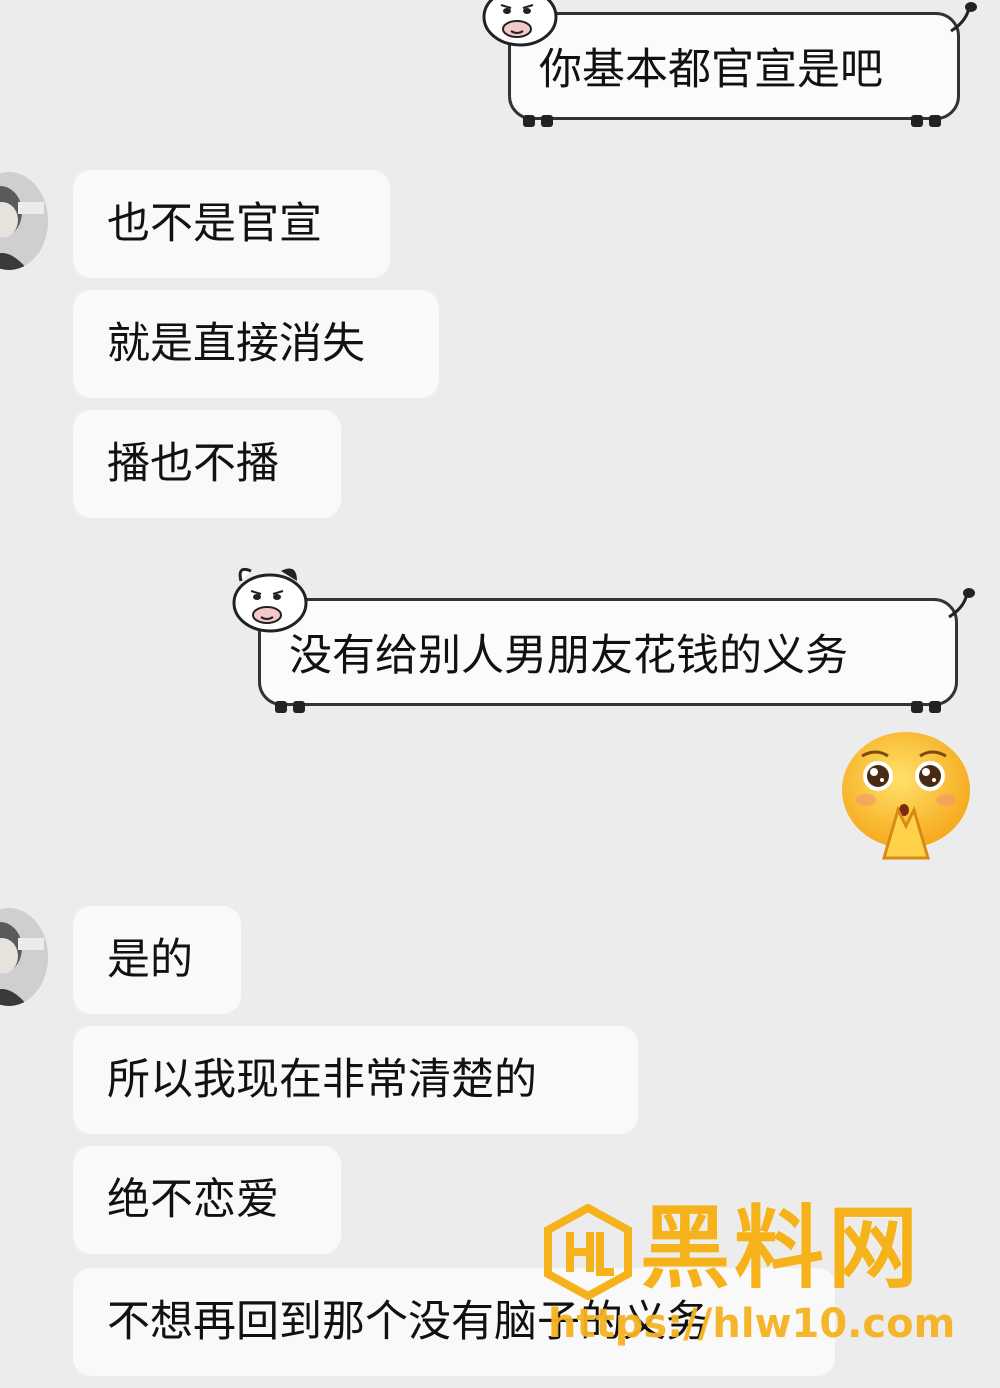 This screenshot has height=1388, width=1000. I want to click on message-bubble-incoming: 就是直接消失, so click(256, 344).